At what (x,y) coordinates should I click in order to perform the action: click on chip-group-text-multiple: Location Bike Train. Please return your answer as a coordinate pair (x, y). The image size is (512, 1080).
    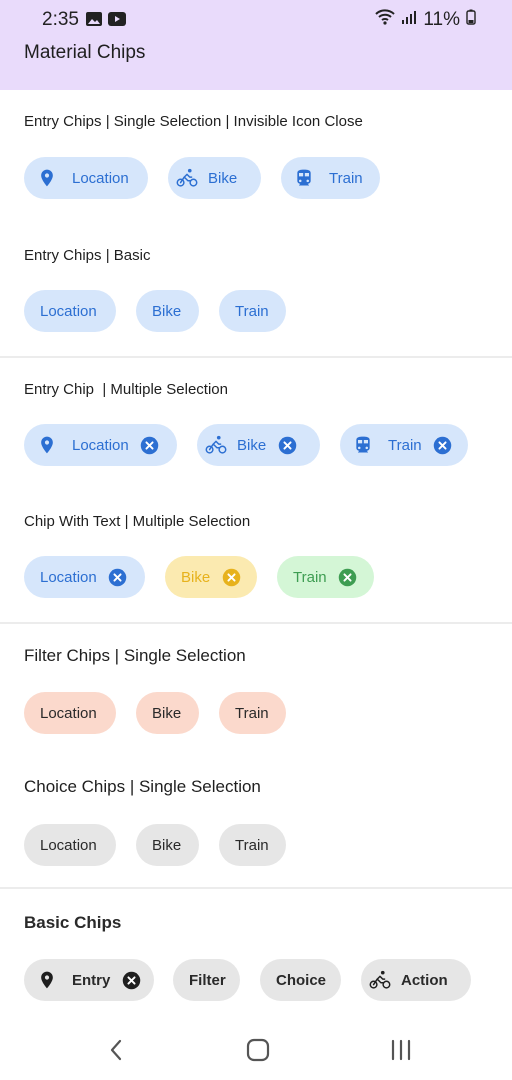
    Looking at the image, I should click on (199, 577).